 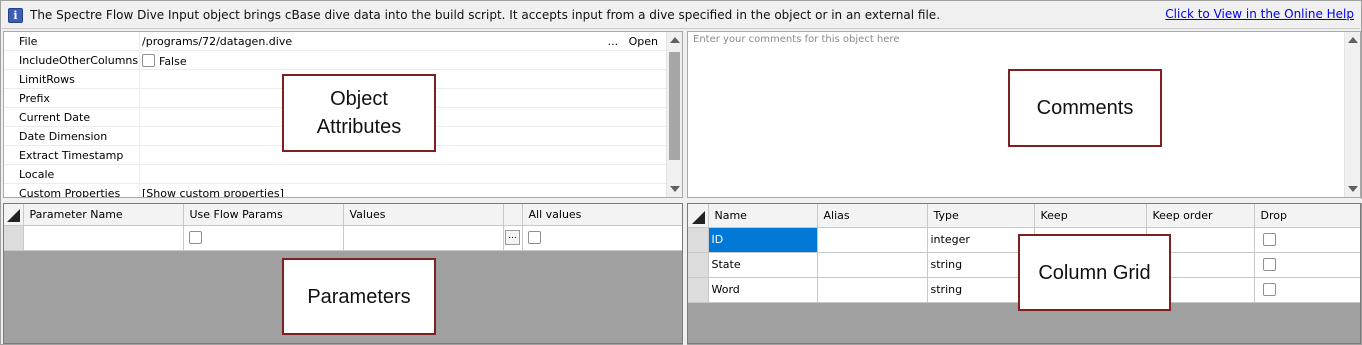 I want to click on annotation-parameters: Parameters, so click(x=359, y=296).